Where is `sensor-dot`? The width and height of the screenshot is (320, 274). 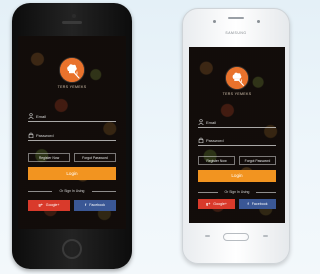 sensor-dot is located at coordinates (214, 21).